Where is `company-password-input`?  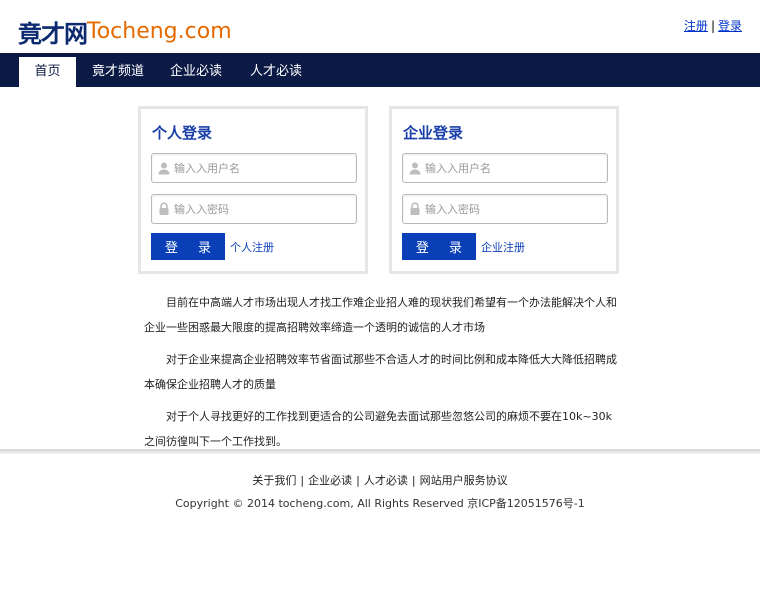 company-password-input is located at coordinates (513, 209).